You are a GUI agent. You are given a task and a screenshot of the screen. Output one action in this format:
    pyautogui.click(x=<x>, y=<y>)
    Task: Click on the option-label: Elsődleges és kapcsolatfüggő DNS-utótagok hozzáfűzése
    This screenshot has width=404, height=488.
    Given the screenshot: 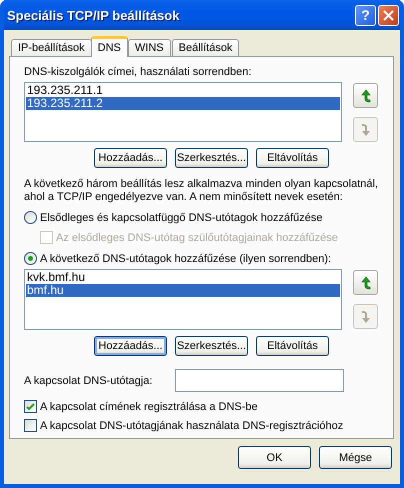 What is the action you would take?
    pyautogui.click(x=181, y=218)
    